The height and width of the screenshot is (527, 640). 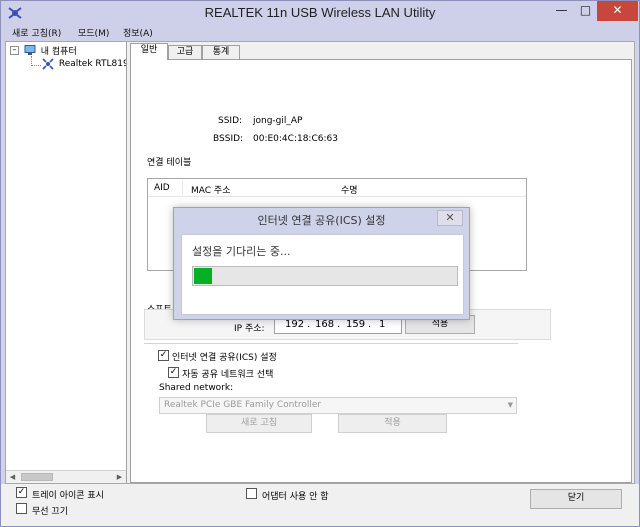 I want to click on ics-apply-button: 적용, so click(x=392, y=423).